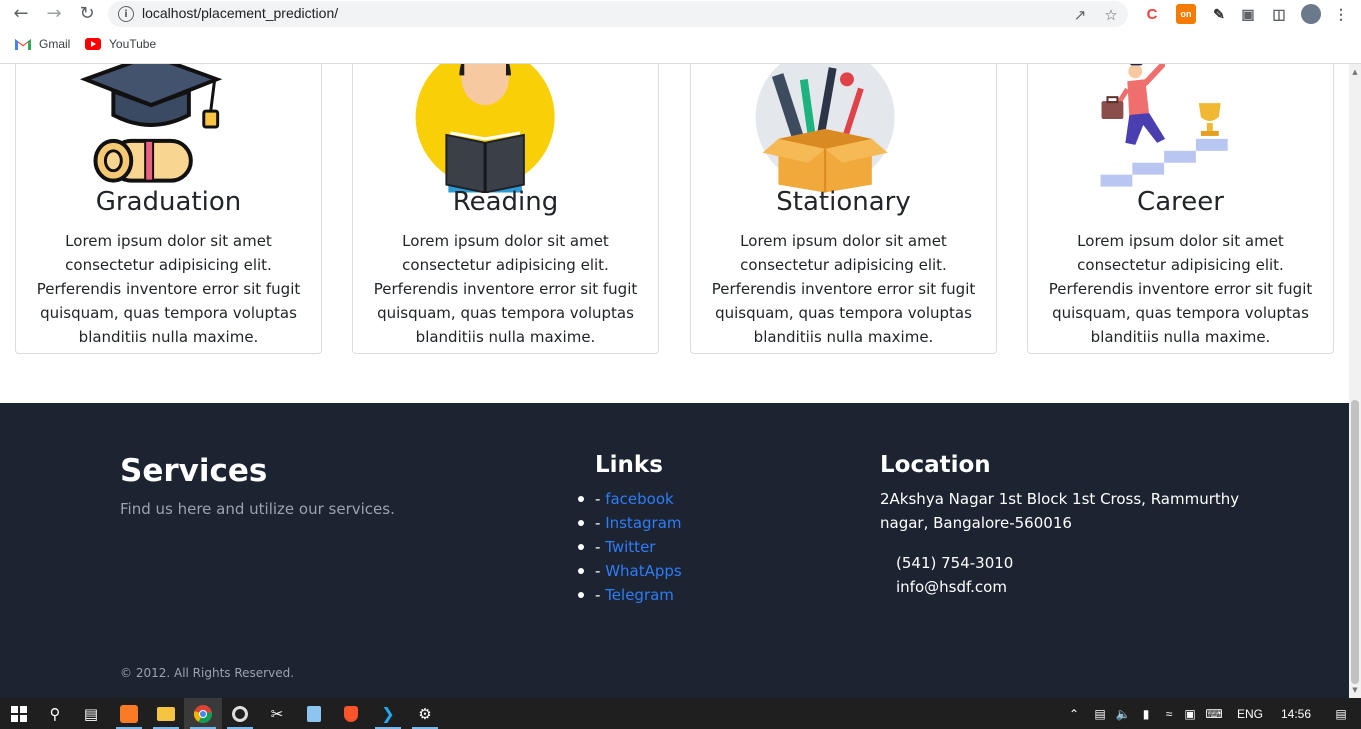  What do you see at coordinates (1248, 14) in the screenshot?
I see `extensions-puzzle-icon: ▣` at bounding box center [1248, 14].